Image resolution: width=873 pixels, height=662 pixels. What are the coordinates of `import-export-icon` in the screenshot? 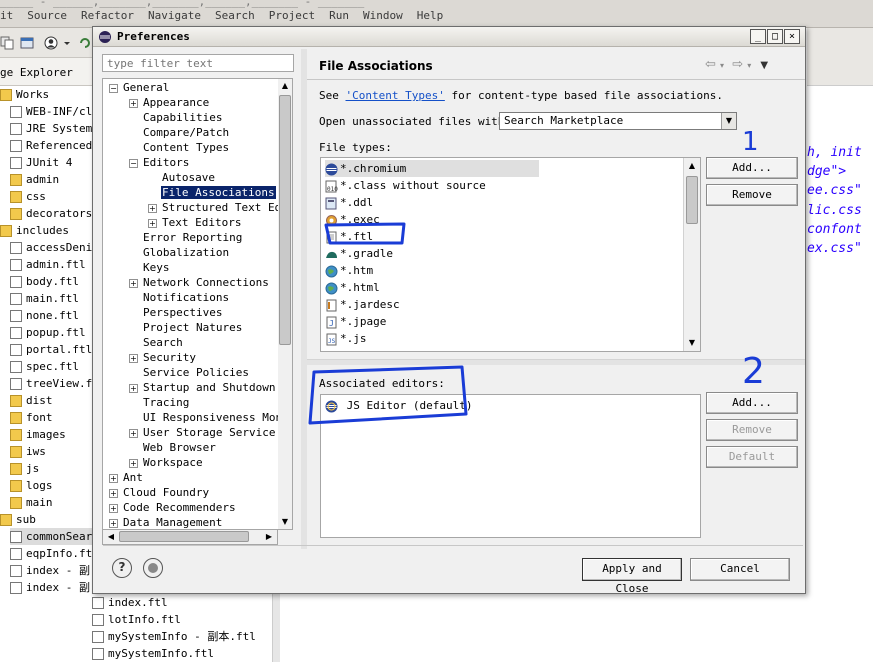 It's located at (153, 568).